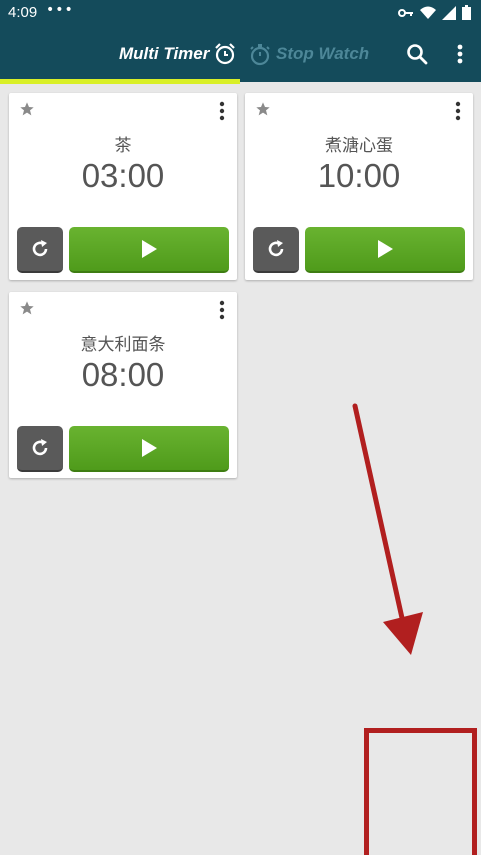  Describe the element at coordinates (387, 529) in the screenshot. I see `annotation-arrow` at that location.